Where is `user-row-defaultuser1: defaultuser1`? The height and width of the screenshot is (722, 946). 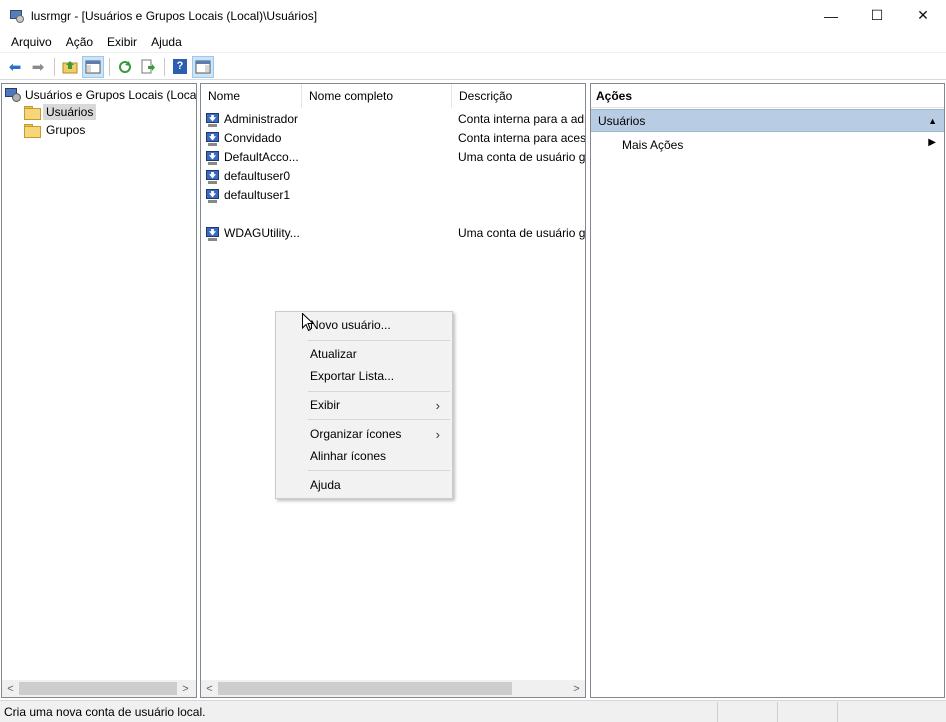 user-row-defaultuser1: defaultuser1 is located at coordinates (393, 195).